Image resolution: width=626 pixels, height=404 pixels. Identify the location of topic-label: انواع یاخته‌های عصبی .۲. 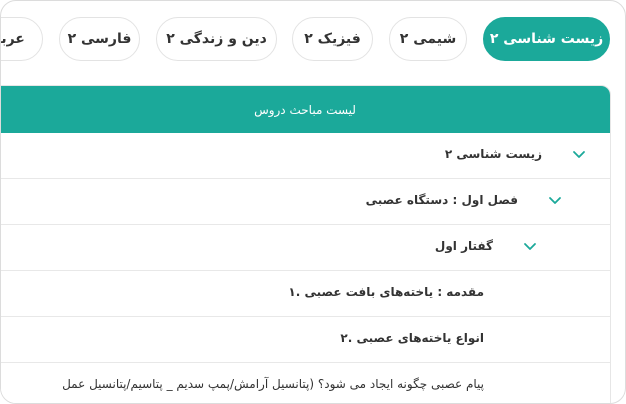
(412, 338).